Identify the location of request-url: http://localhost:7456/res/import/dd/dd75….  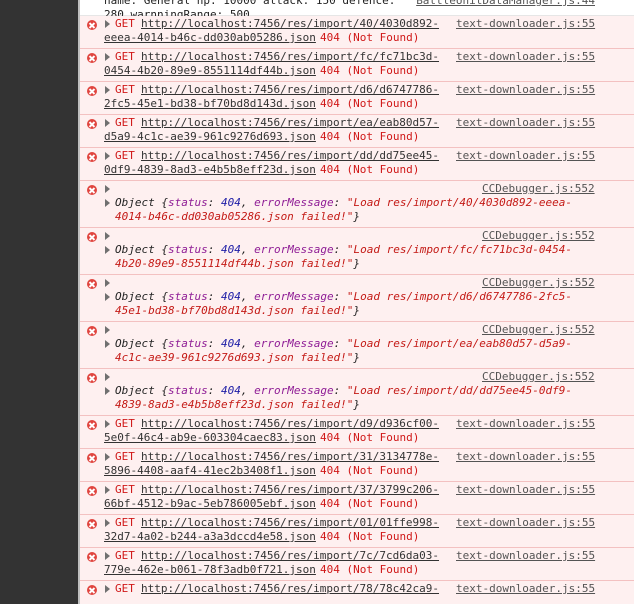
(290, 156).